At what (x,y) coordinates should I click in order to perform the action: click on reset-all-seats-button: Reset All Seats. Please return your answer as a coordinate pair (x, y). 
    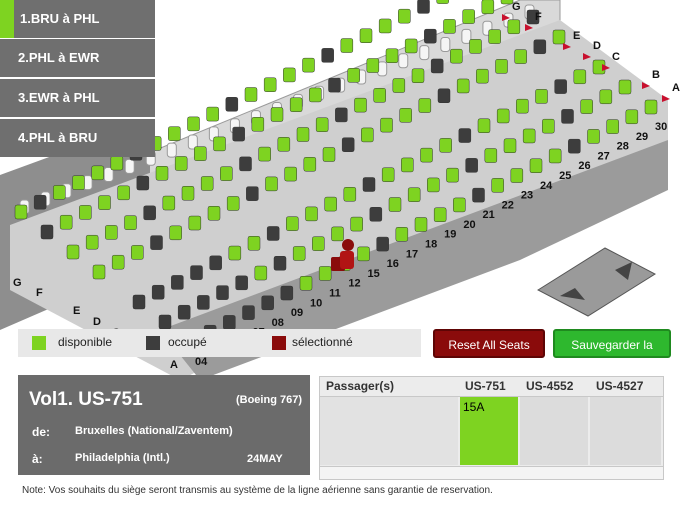
    Looking at the image, I should click on (489, 343).